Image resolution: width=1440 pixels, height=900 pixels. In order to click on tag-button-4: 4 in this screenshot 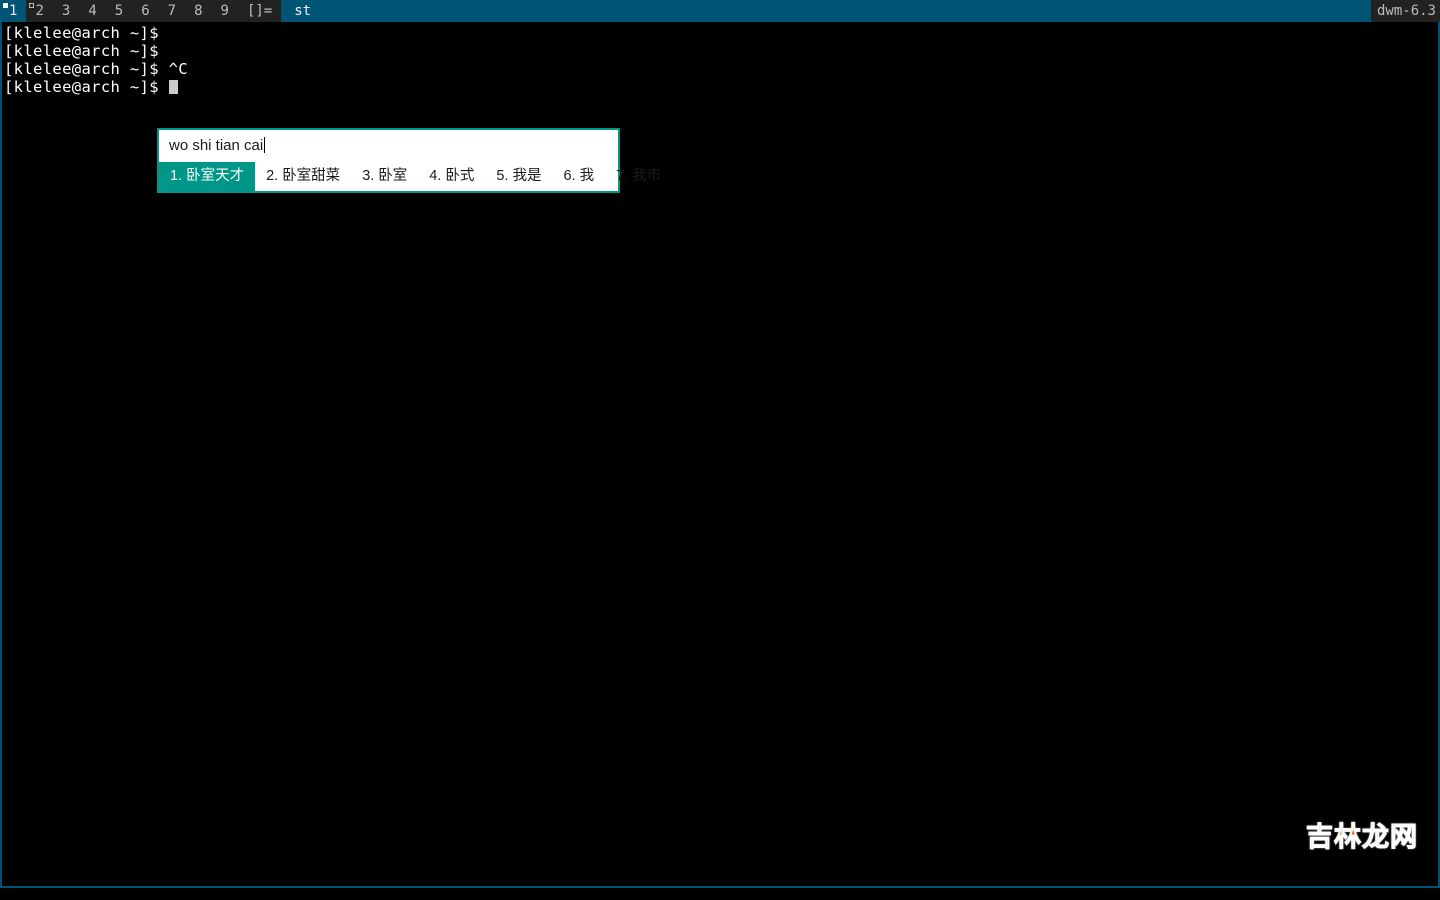, I will do `click(92, 11)`.